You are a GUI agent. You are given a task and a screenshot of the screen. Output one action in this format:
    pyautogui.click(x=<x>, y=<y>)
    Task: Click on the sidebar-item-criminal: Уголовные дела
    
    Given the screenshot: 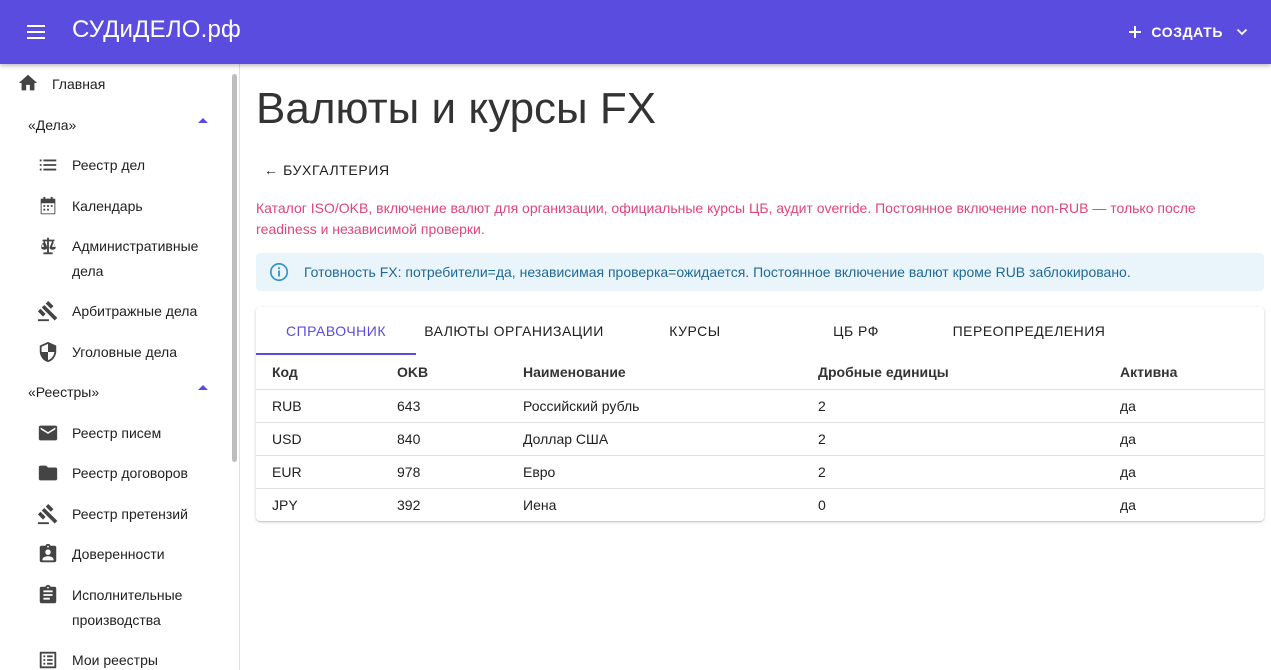 What is the action you would take?
    pyautogui.click(x=114, y=352)
    